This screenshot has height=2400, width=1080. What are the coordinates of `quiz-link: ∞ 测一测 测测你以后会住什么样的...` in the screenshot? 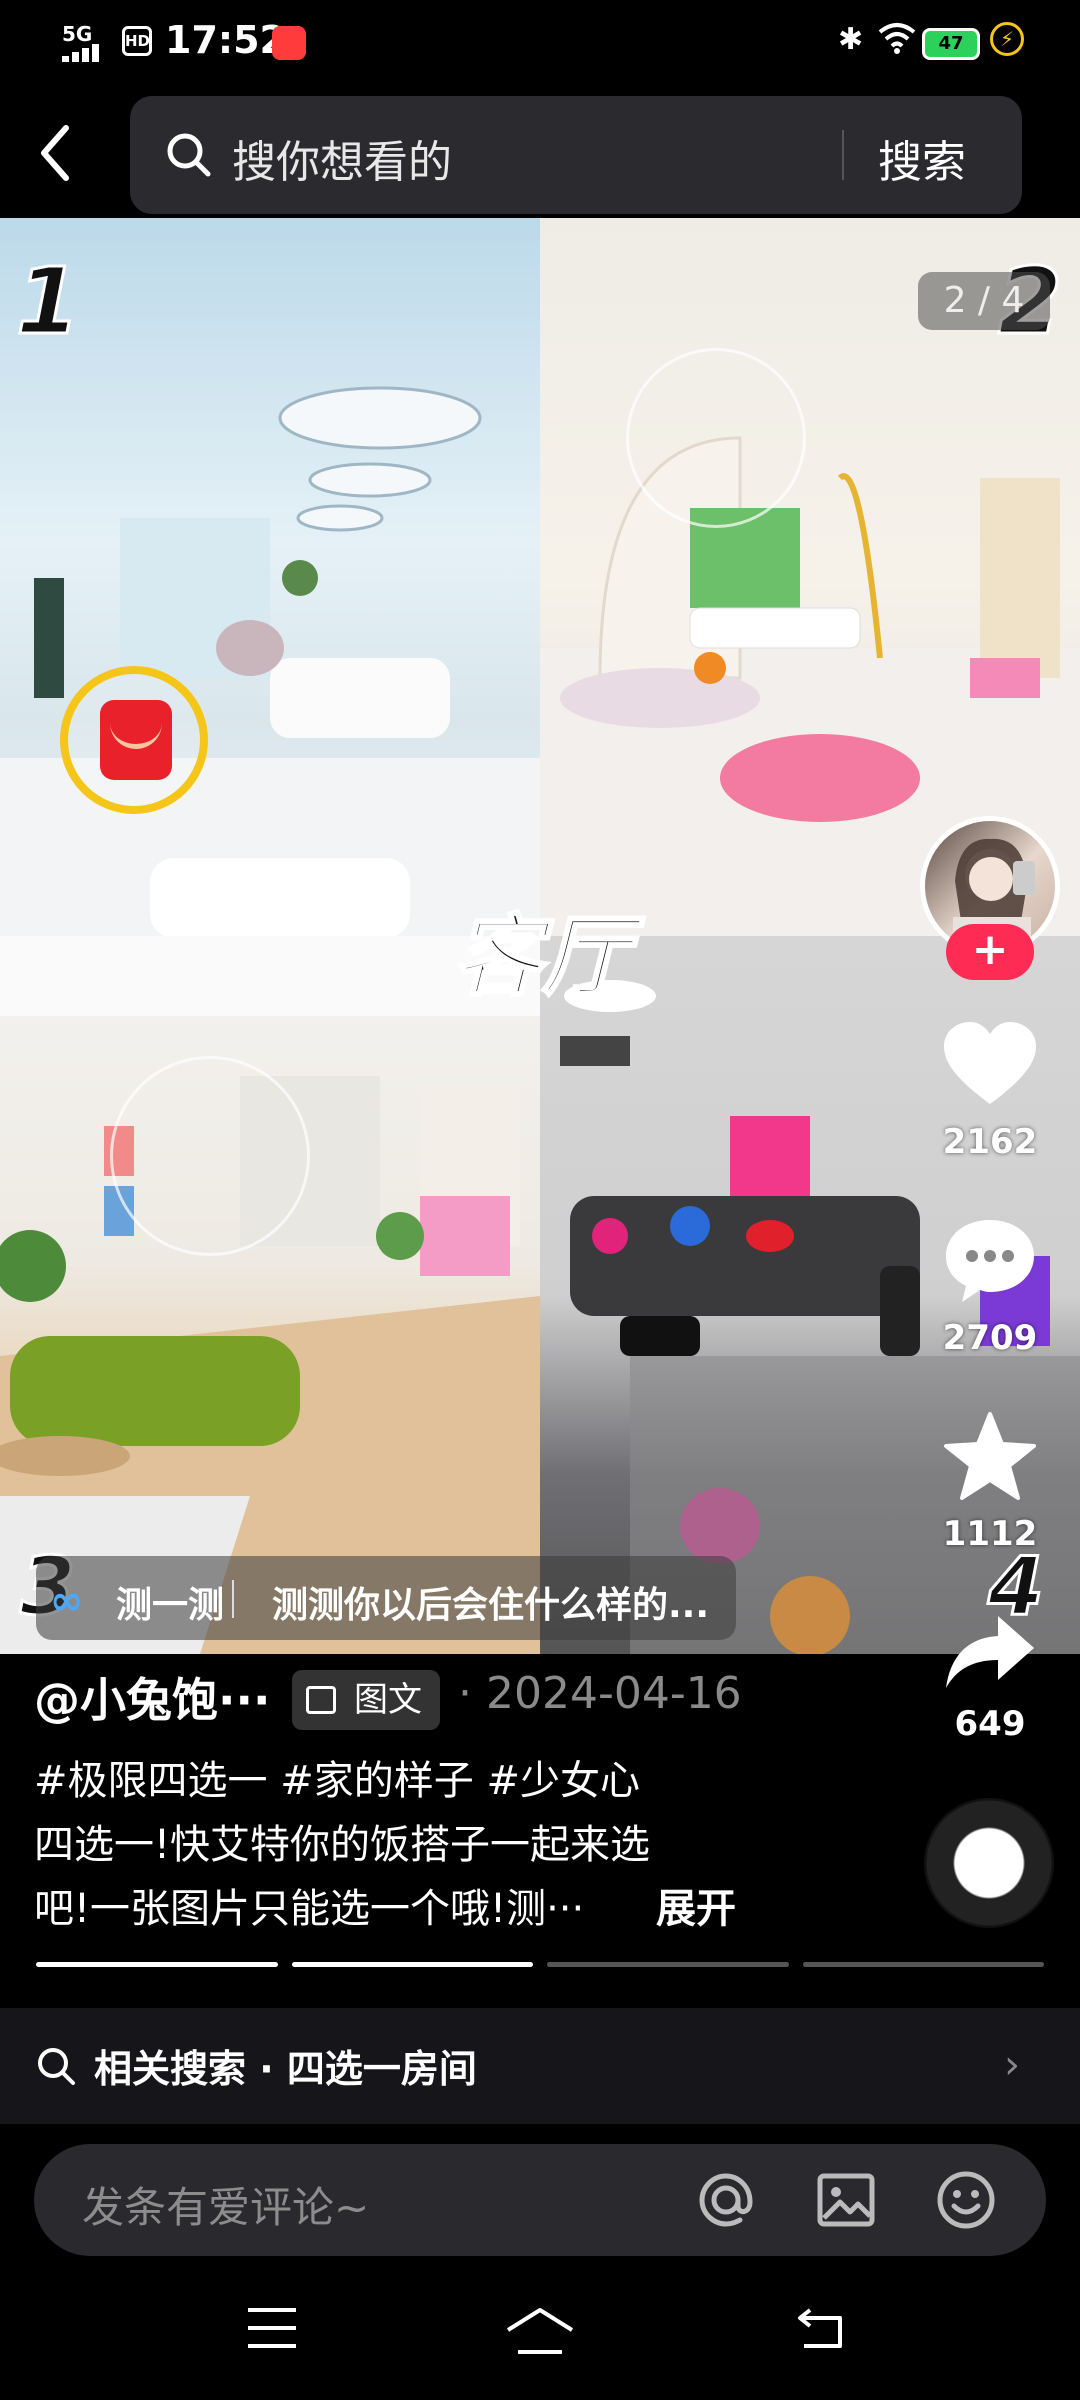 It's located at (386, 1598).